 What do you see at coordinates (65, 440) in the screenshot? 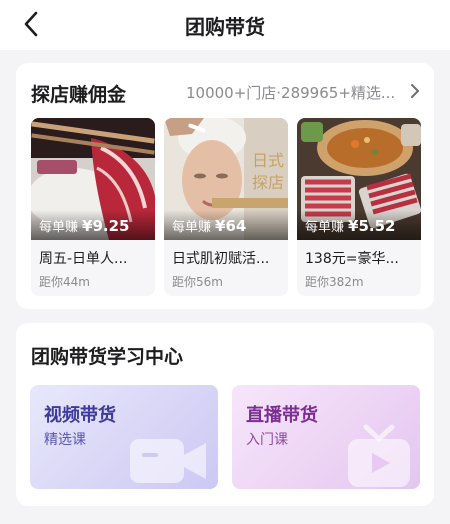
I see `tile-subtitle: 精选课` at bounding box center [65, 440].